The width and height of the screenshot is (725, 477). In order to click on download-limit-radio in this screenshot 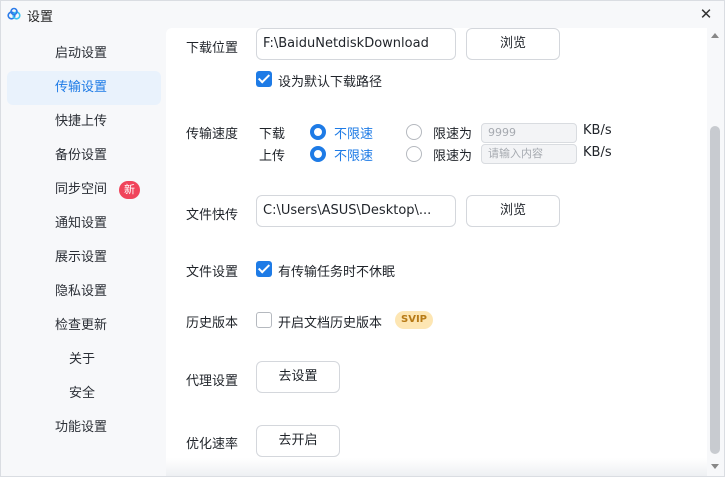, I will do `click(414, 132)`.